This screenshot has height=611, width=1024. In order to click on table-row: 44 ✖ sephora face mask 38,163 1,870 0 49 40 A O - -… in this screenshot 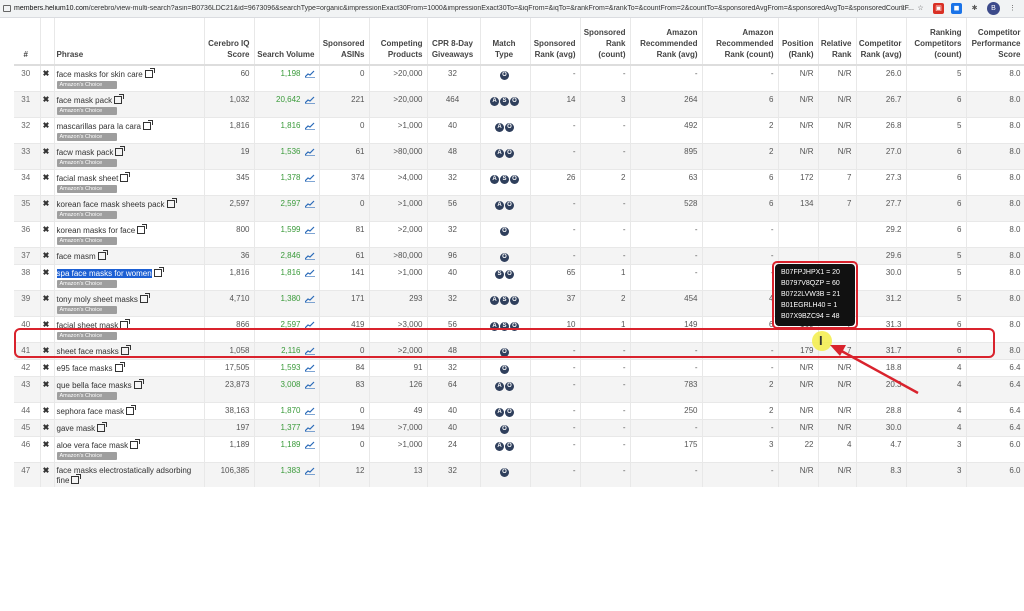, I will do `click(519, 411)`.